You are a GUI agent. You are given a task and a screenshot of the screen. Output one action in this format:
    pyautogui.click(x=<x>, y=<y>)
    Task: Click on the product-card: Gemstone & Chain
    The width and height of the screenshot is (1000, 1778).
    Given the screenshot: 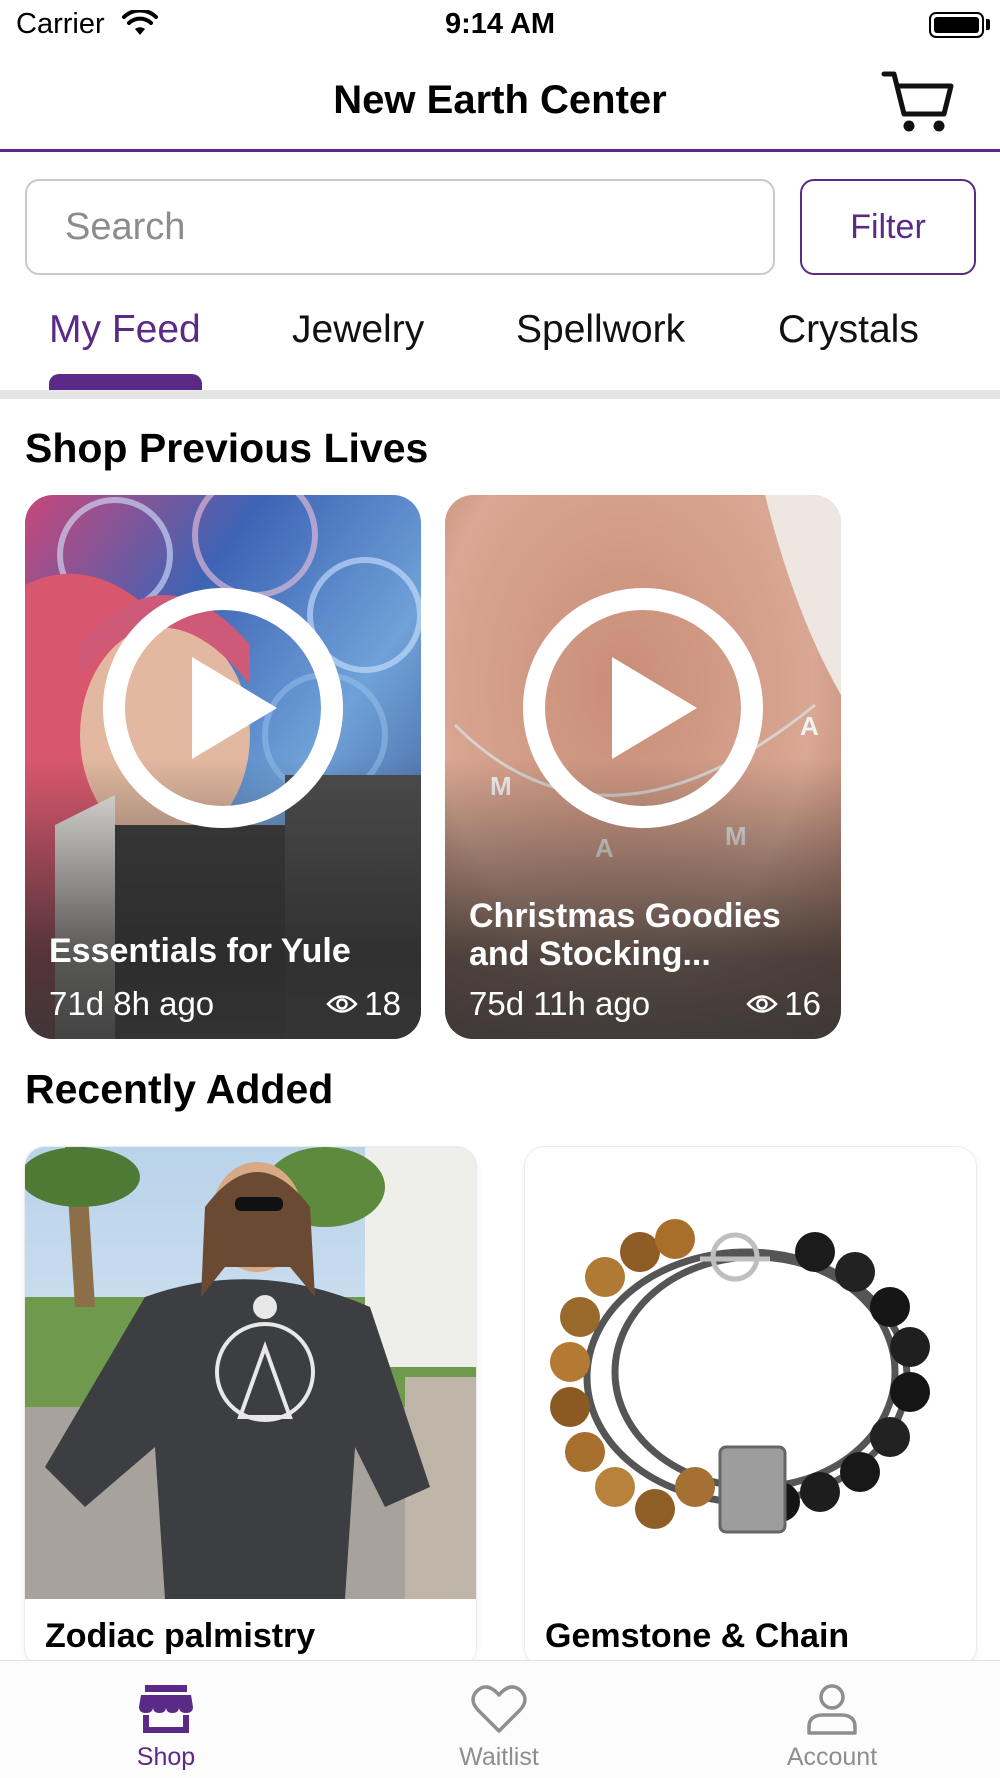 What is the action you would take?
    pyautogui.click(x=750, y=1407)
    